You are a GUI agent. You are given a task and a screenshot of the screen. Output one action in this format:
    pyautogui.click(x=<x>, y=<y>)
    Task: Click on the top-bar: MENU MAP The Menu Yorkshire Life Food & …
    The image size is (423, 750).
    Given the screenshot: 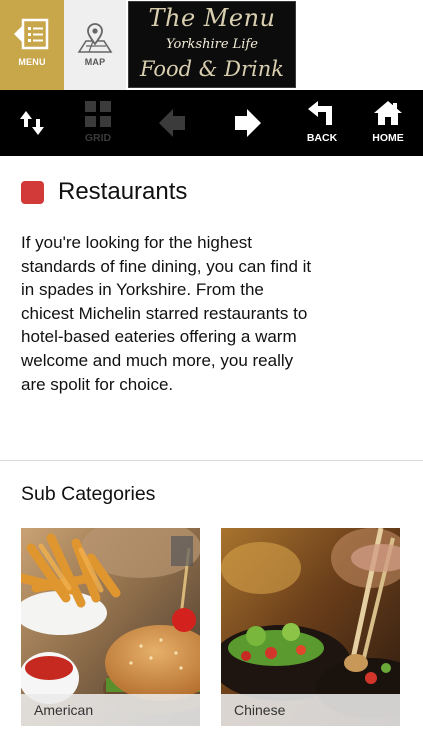 What is the action you would take?
    pyautogui.click(x=211, y=45)
    